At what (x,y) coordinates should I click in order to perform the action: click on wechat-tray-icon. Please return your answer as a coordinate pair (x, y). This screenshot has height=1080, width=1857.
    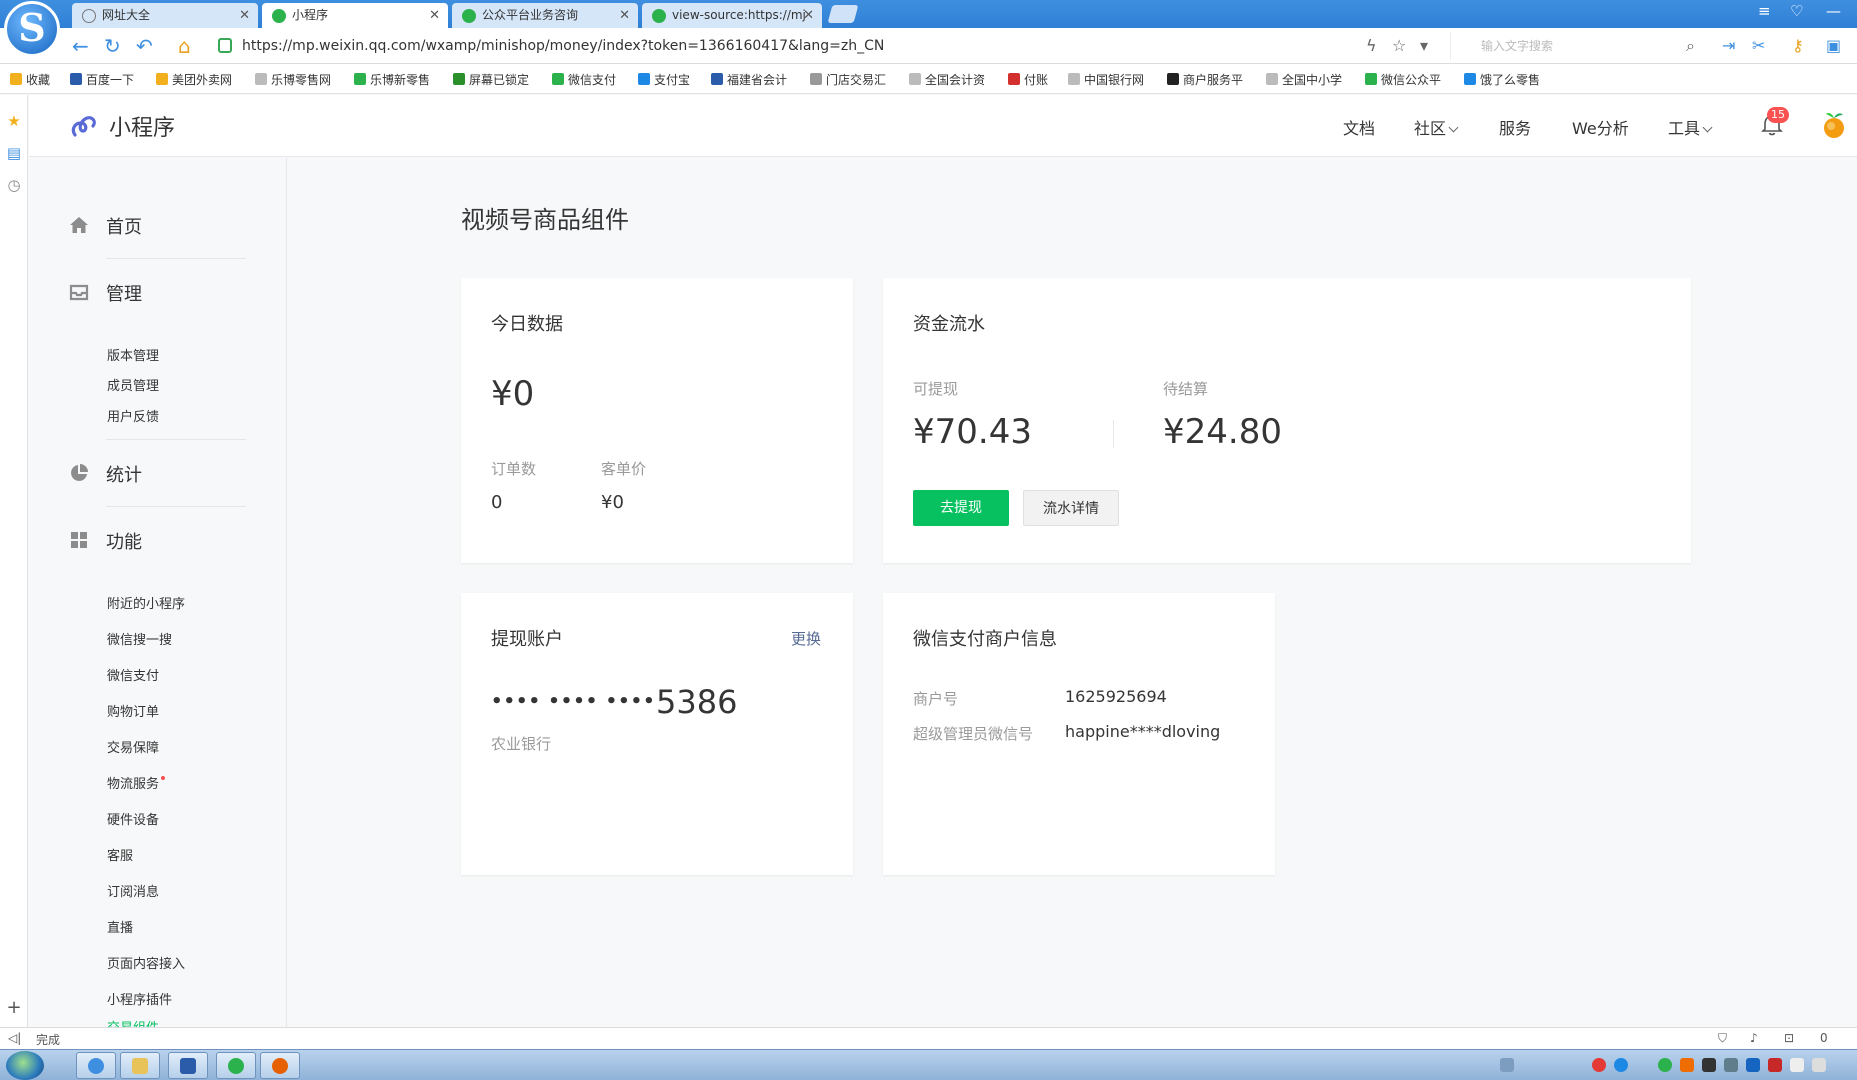
    Looking at the image, I should click on (1665, 1065).